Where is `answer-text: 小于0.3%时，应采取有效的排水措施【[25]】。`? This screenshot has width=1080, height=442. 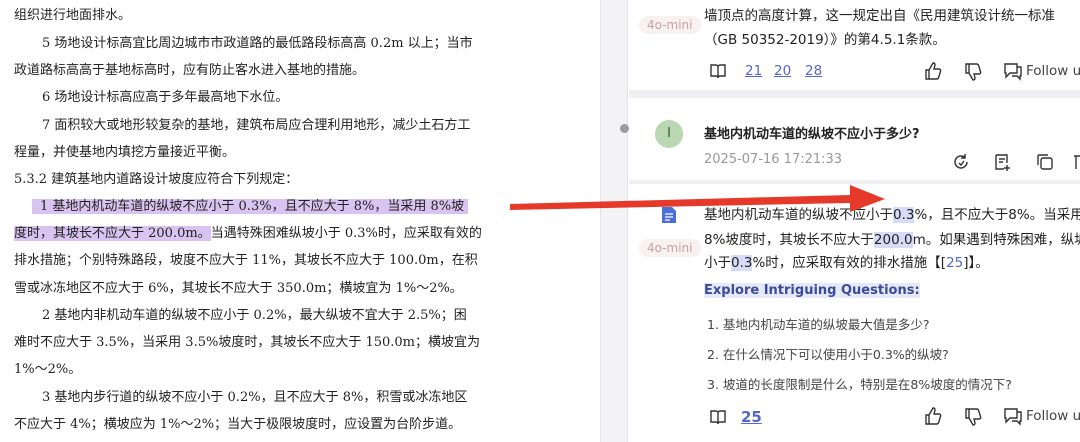
answer-text: 小于0.3%时，应采取有效的排水措施【[25]】。 is located at coordinates (846, 263).